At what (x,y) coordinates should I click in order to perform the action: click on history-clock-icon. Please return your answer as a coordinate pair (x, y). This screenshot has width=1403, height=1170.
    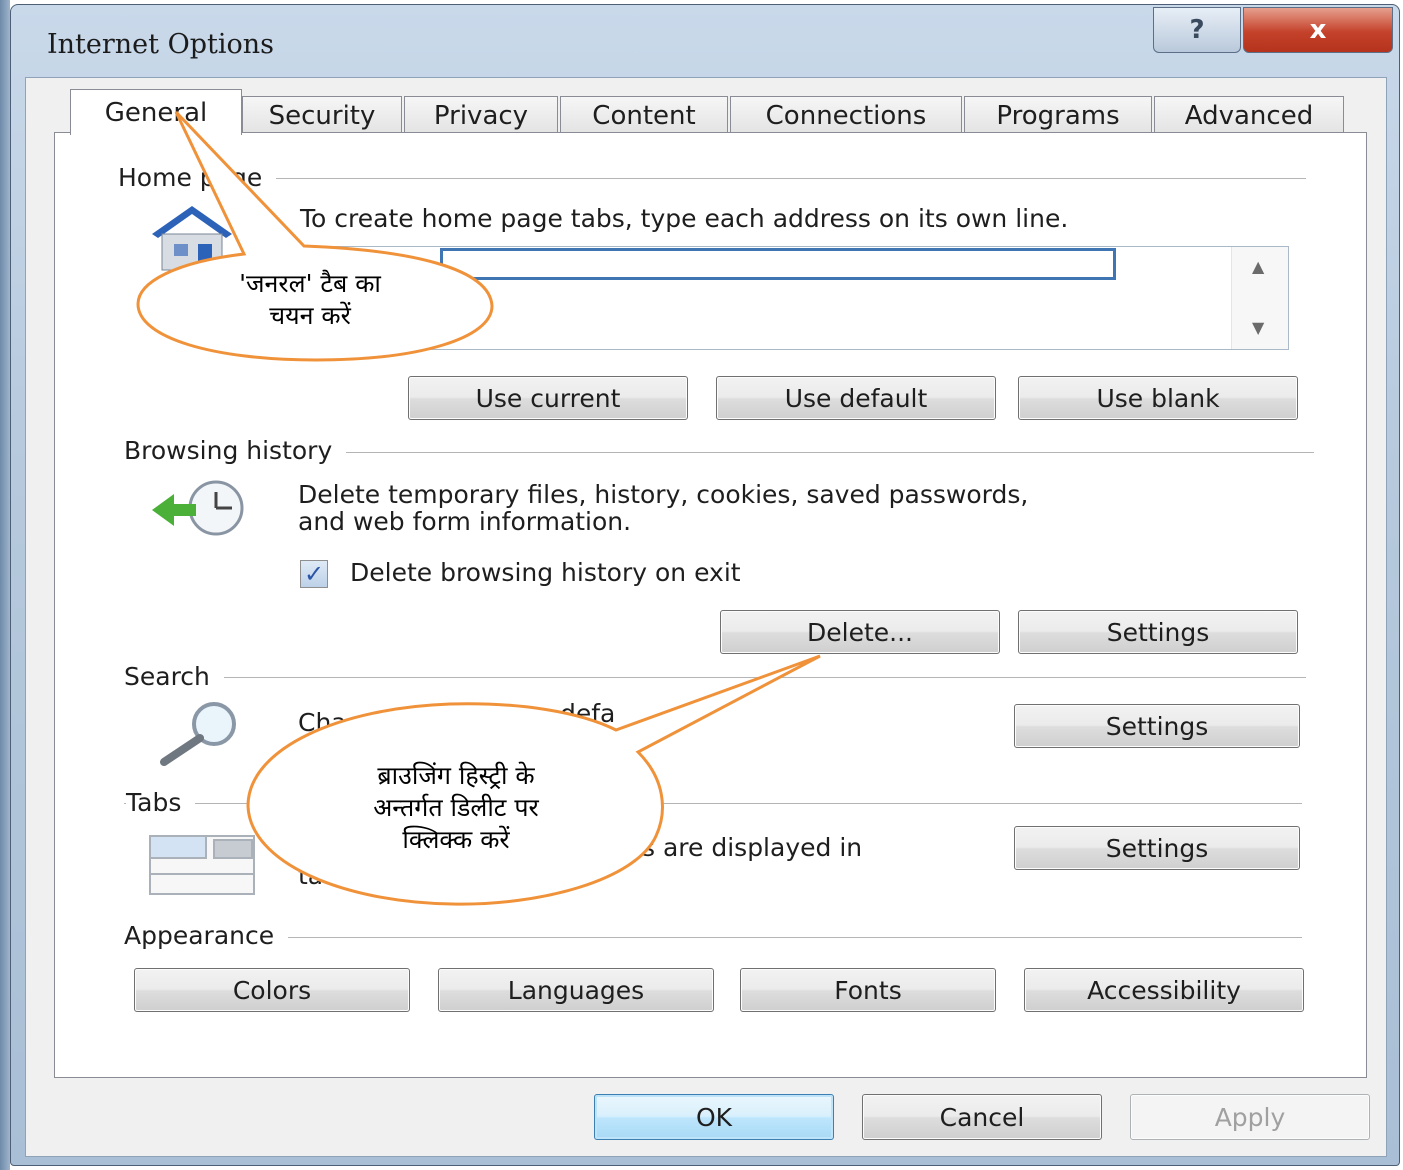
    Looking at the image, I should click on (198, 508).